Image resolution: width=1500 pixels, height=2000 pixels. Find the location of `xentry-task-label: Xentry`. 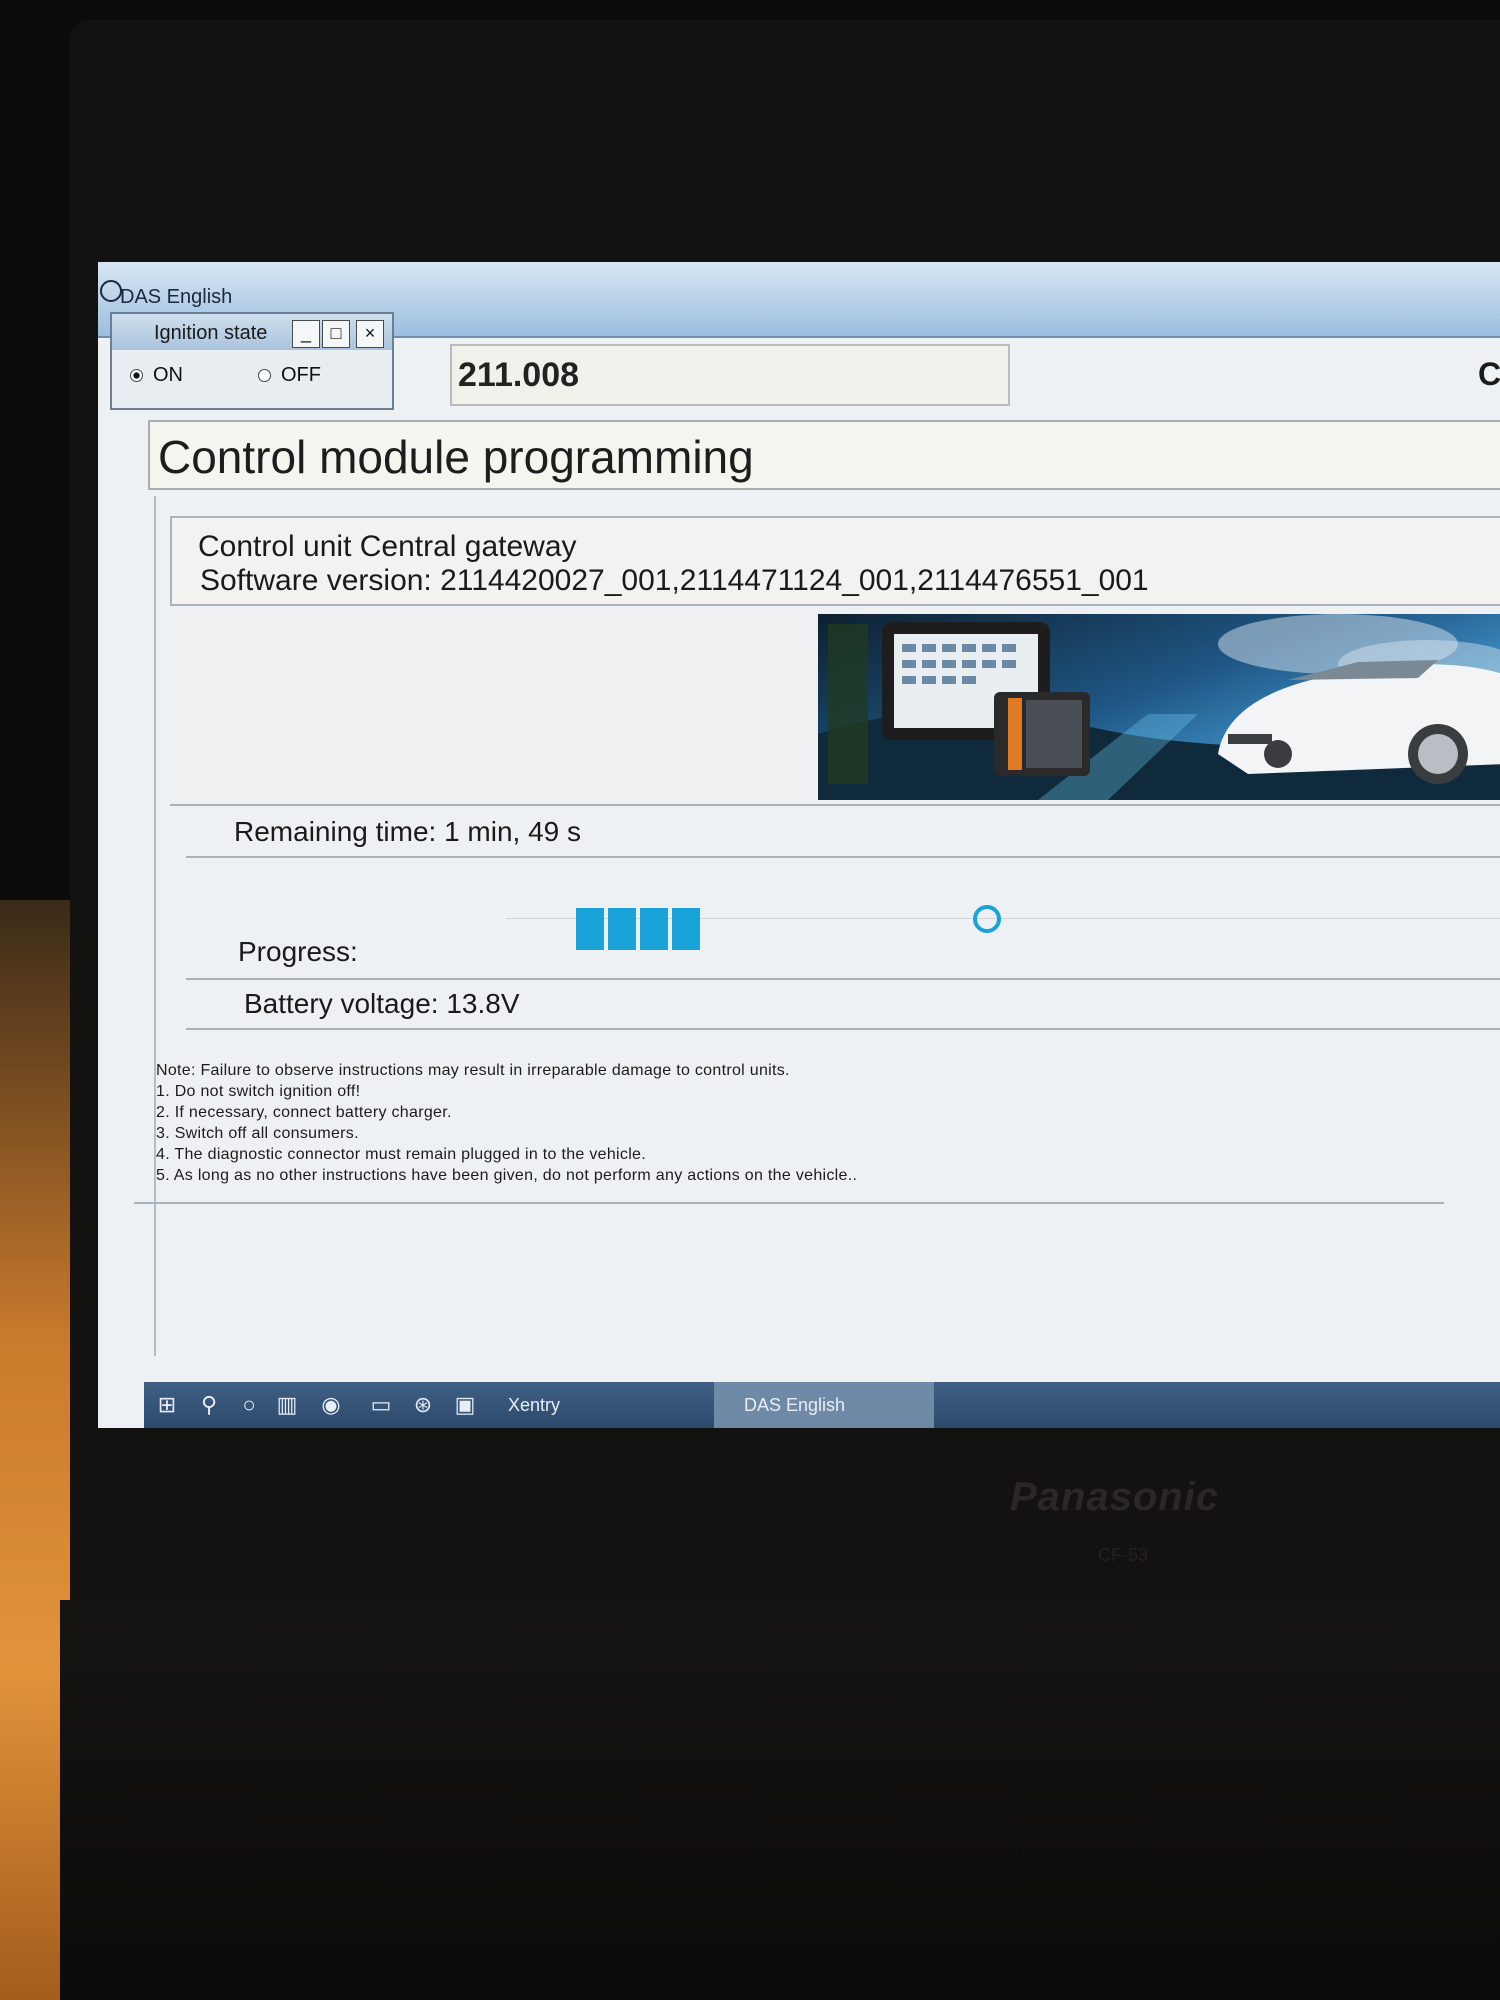

xentry-task-label: Xentry is located at coordinates (534, 1405).